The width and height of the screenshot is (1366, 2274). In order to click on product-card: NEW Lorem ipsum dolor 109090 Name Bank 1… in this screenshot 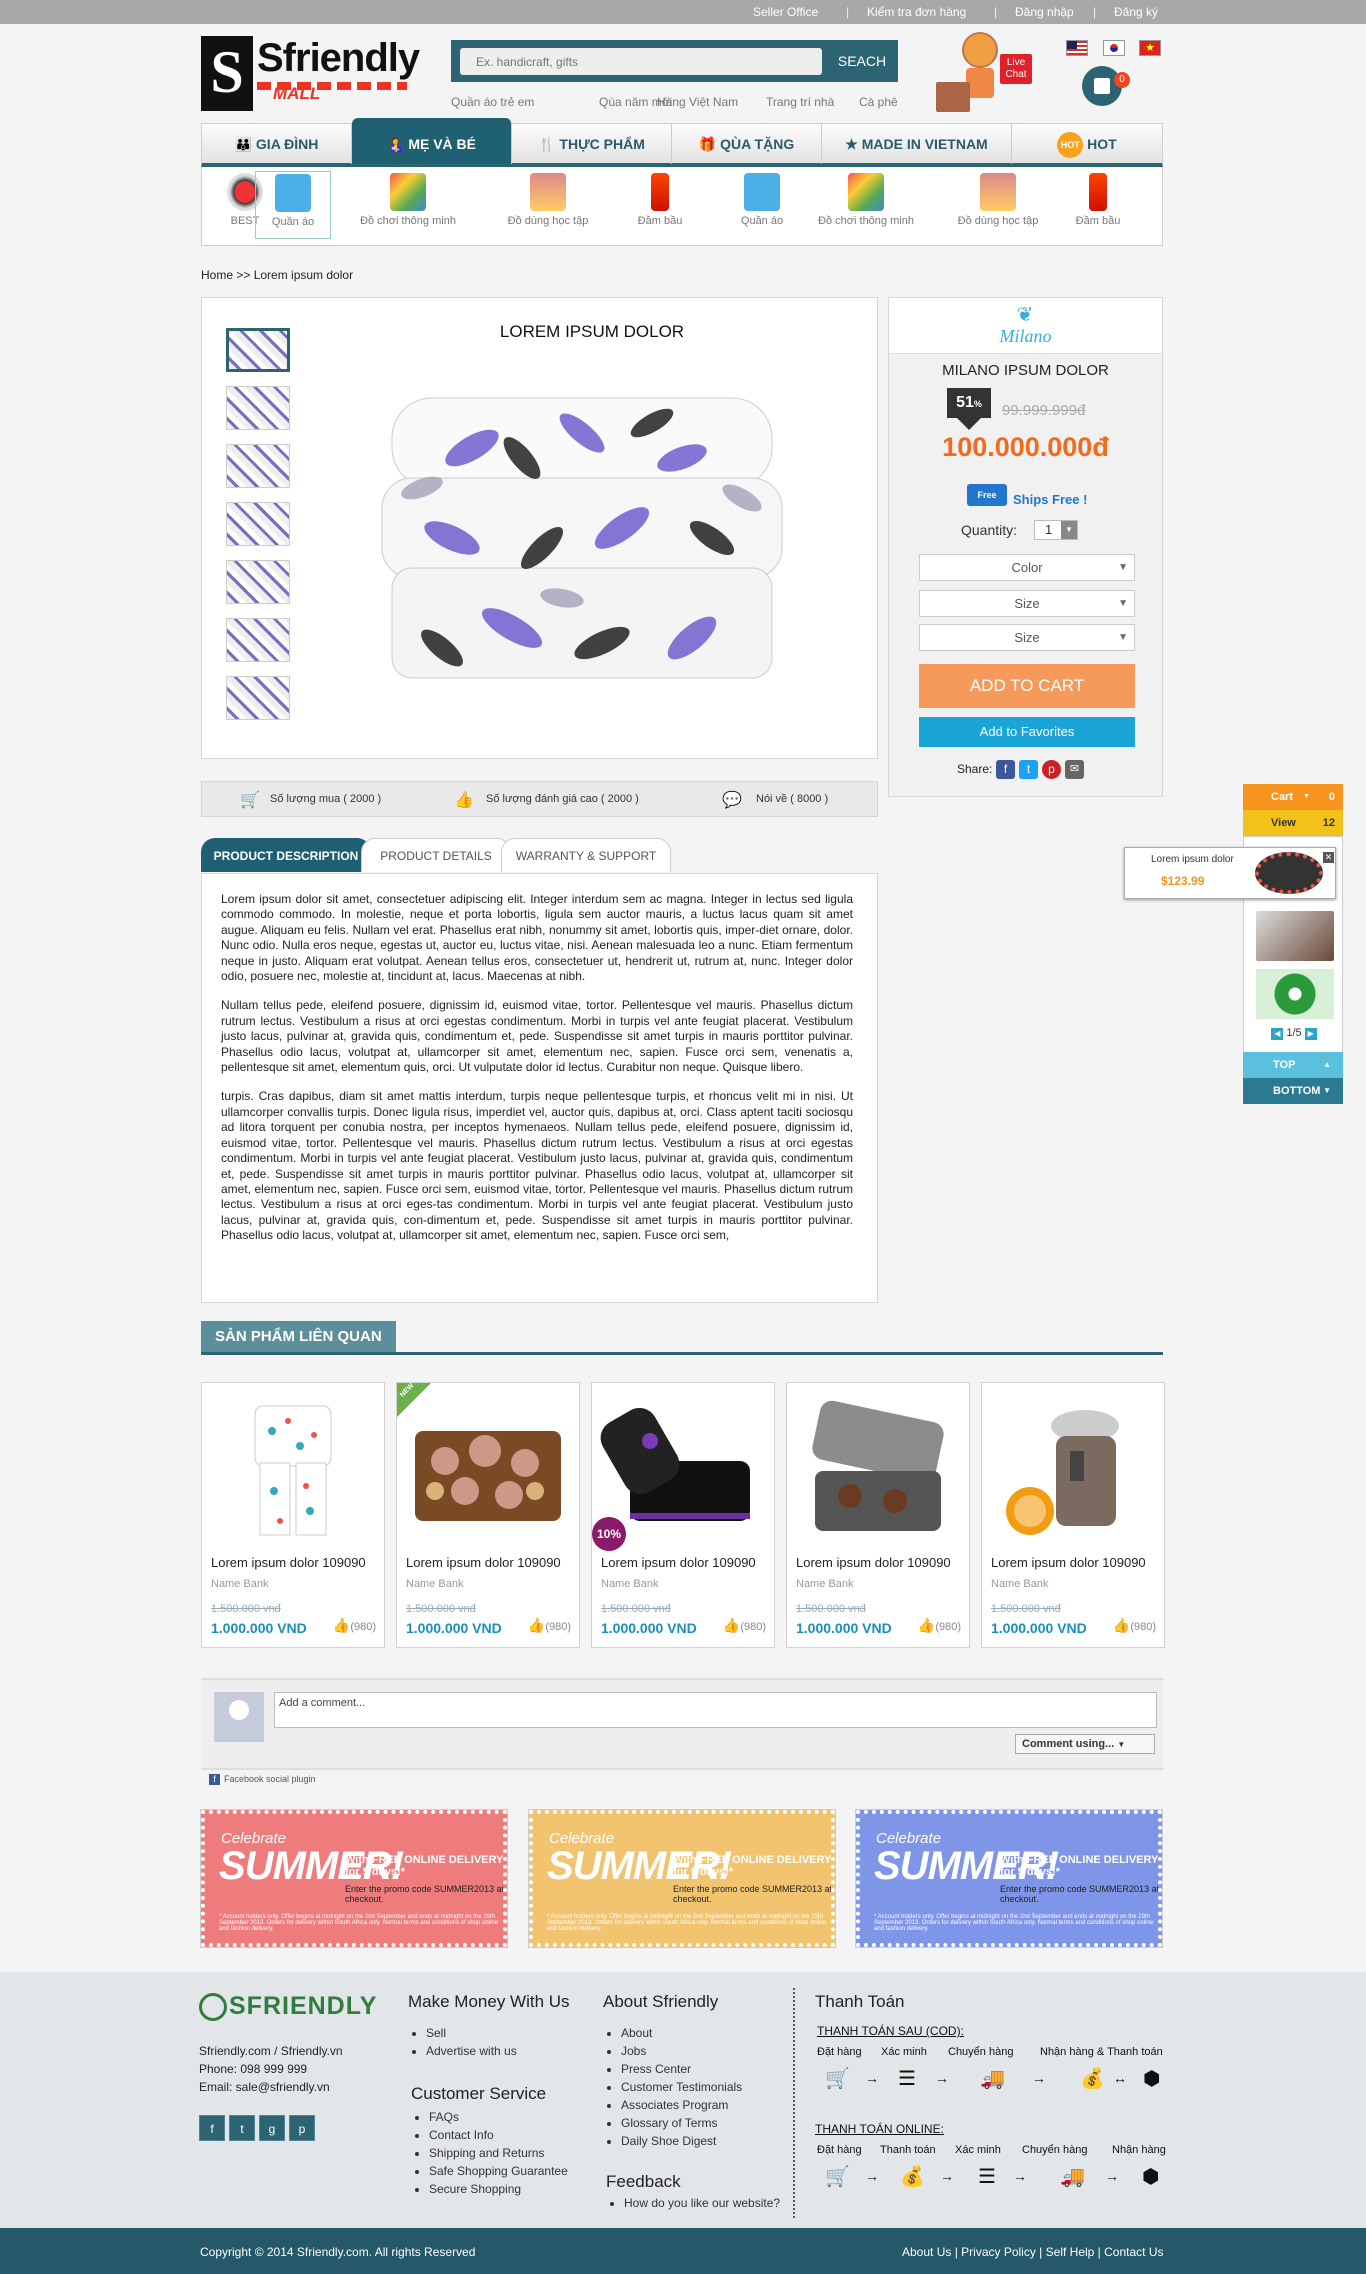, I will do `click(488, 1515)`.